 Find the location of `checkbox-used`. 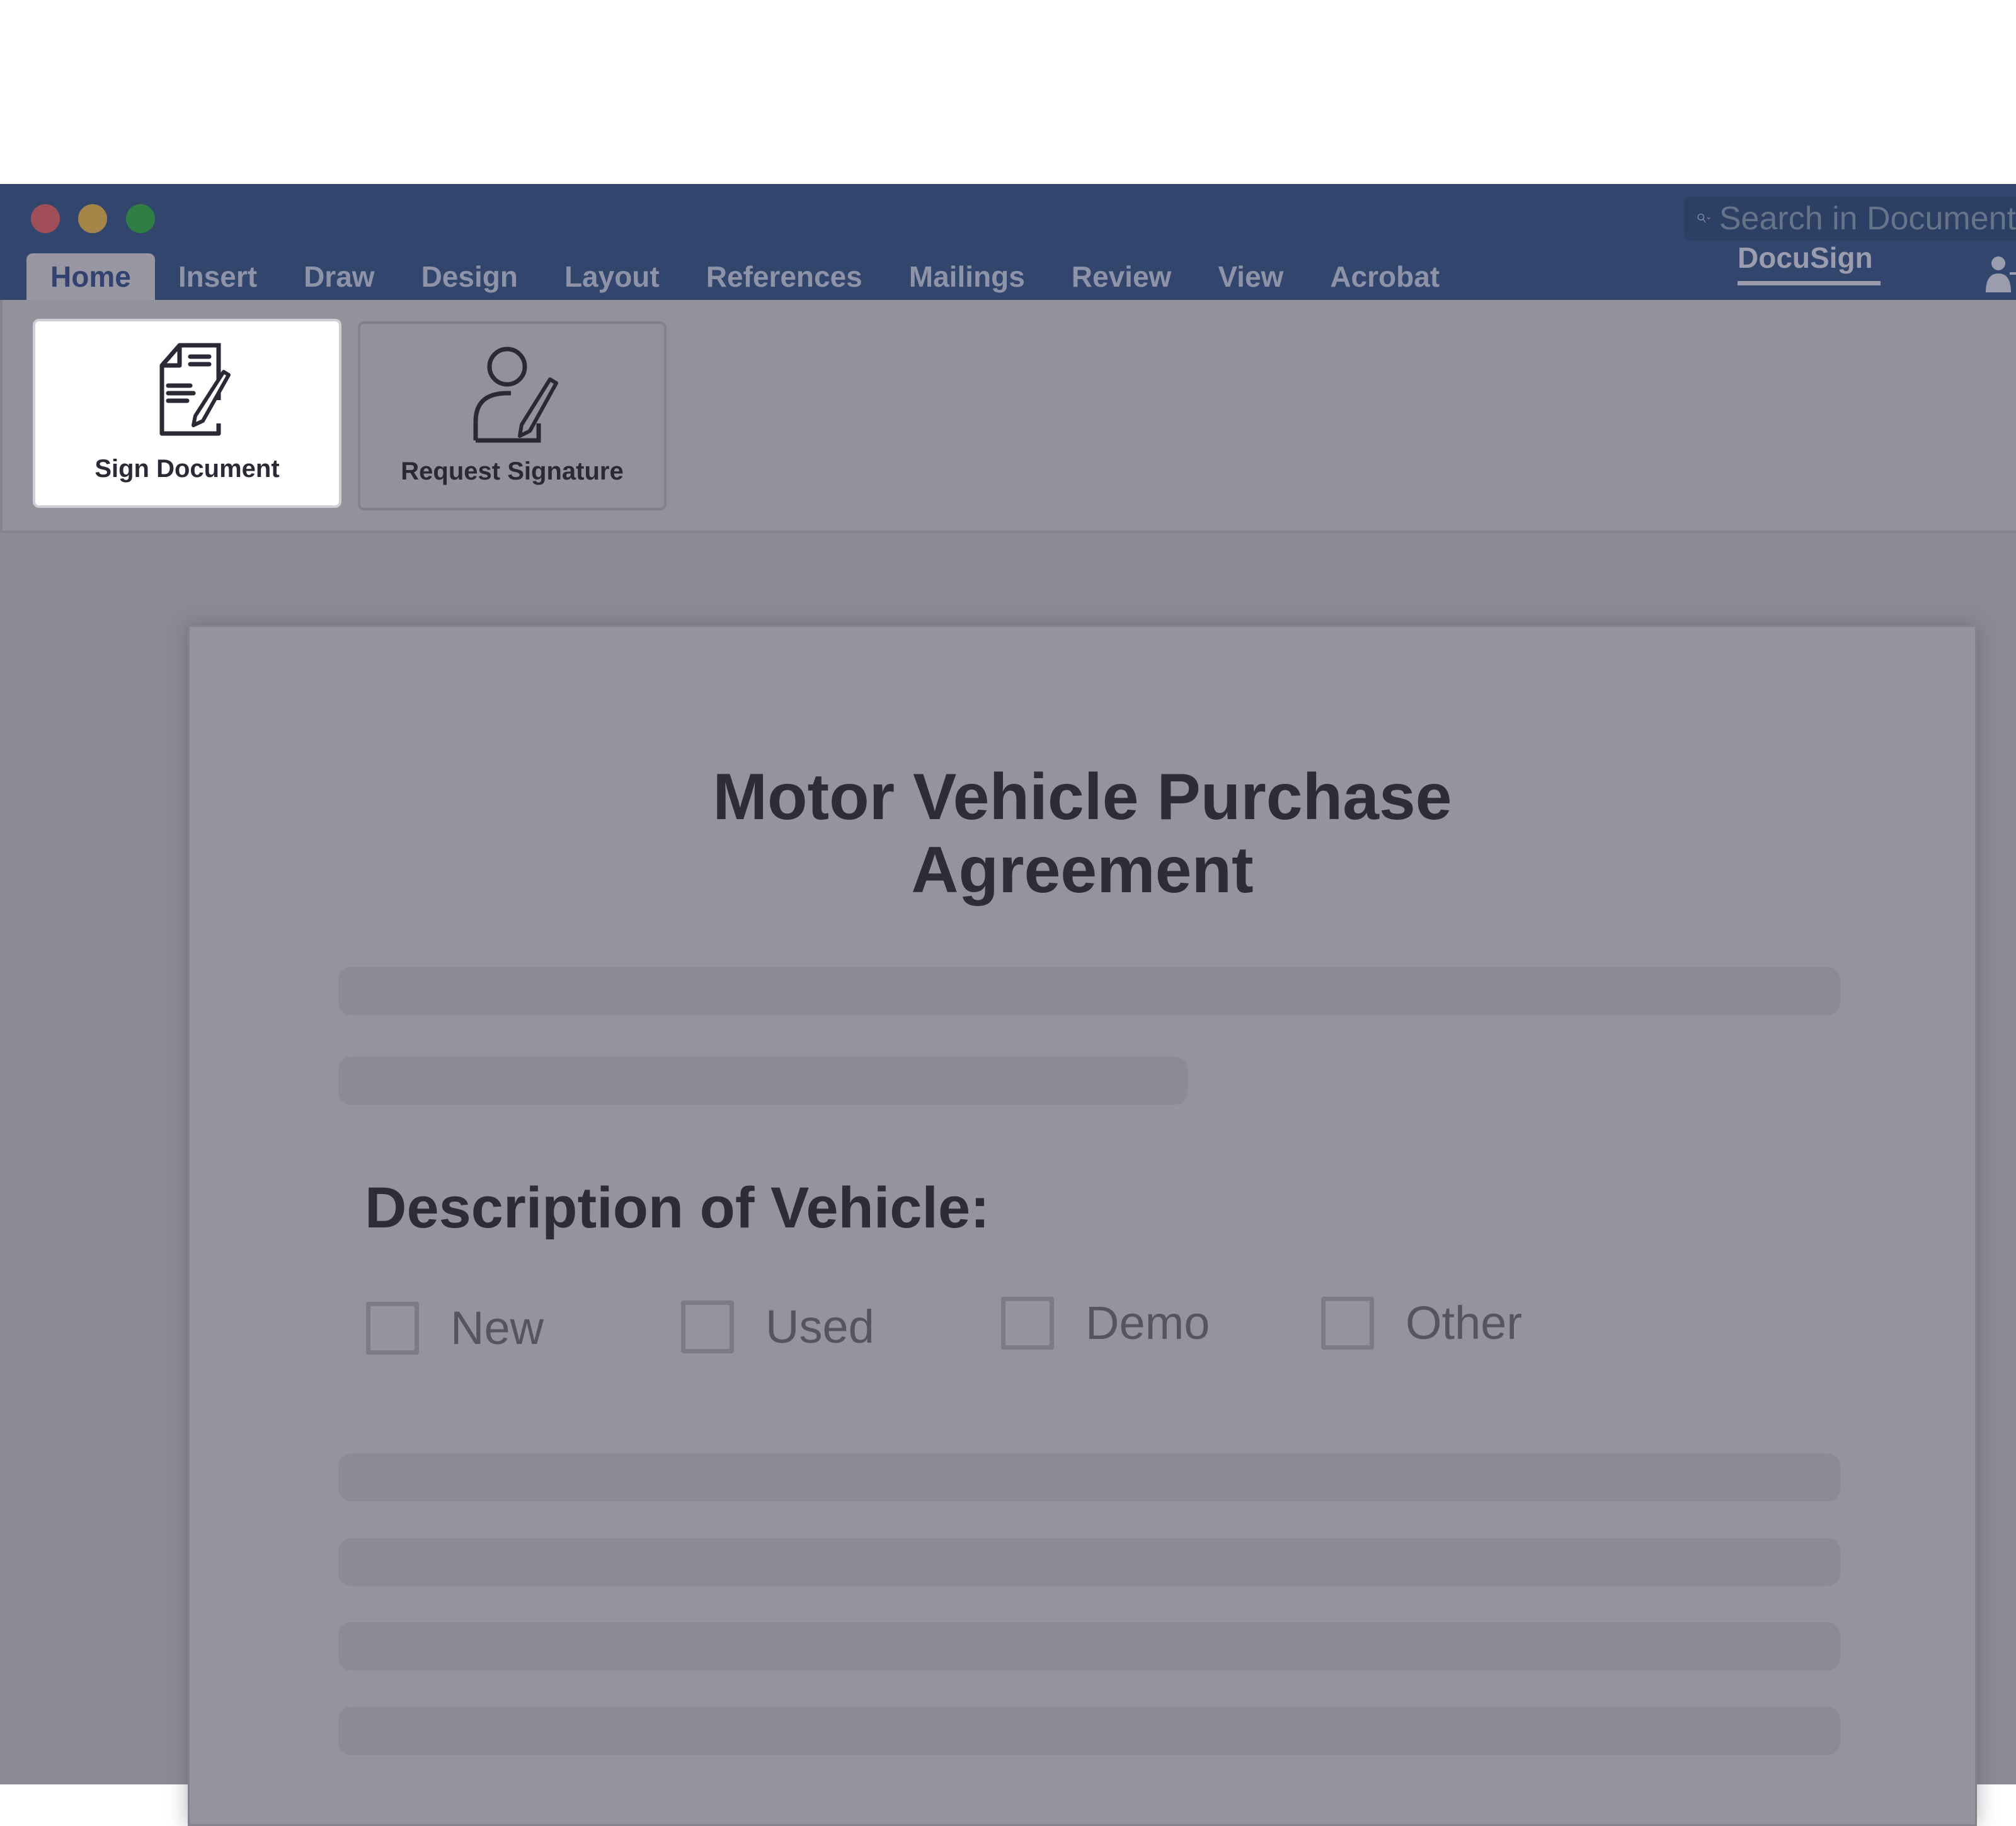

checkbox-used is located at coordinates (707, 1326).